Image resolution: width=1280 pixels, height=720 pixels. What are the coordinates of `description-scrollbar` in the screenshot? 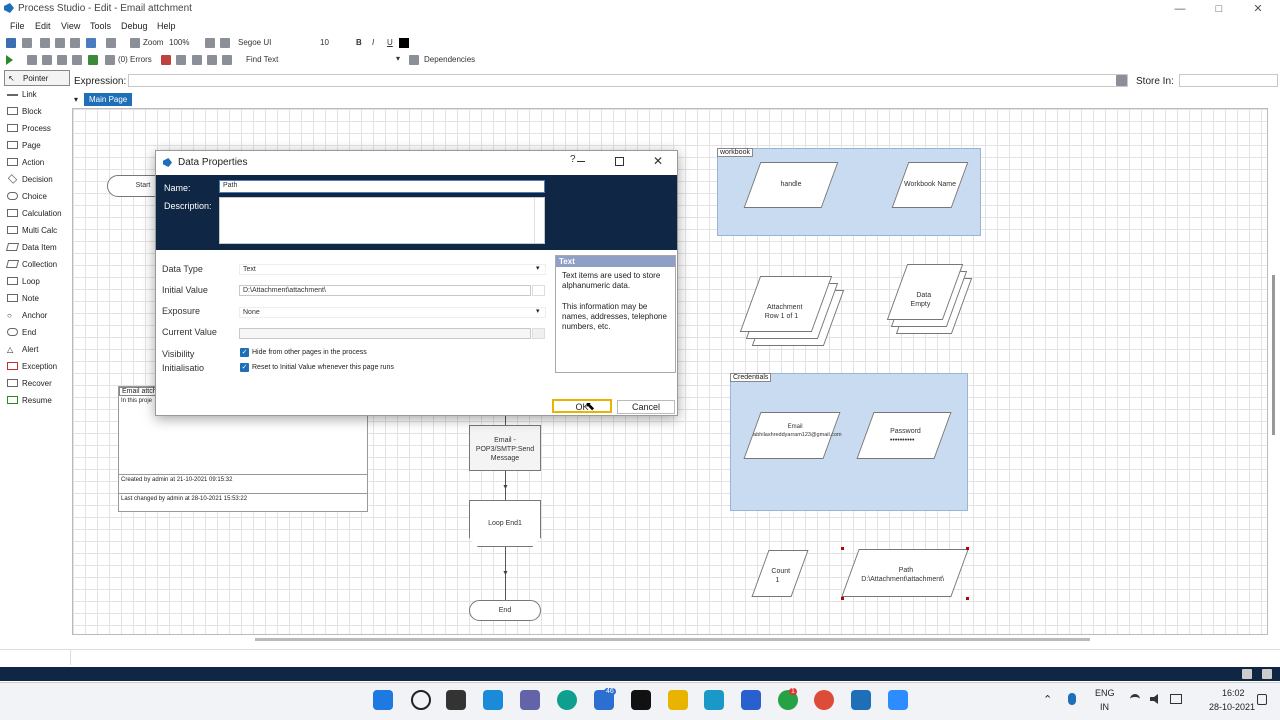 It's located at (539, 220).